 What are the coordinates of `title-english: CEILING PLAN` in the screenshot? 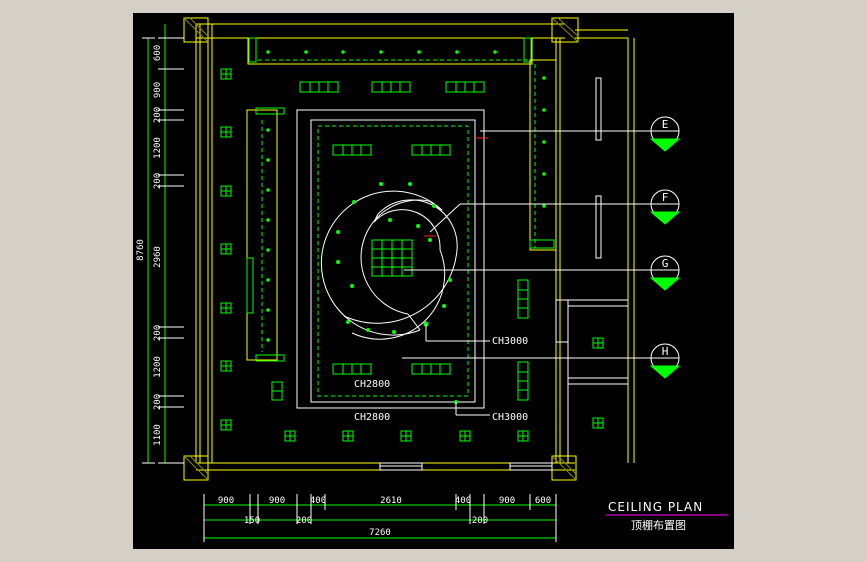 It's located at (655, 507).